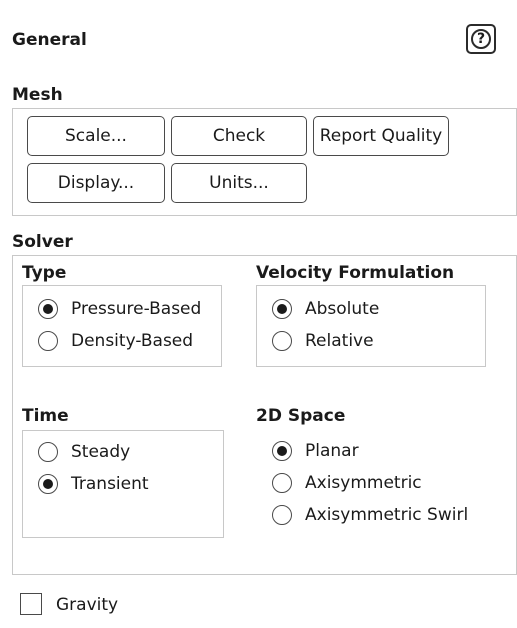 Image resolution: width=517 pixels, height=628 pixels. What do you see at coordinates (44, 273) in the screenshot?
I see `type-label: Type` at bounding box center [44, 273].